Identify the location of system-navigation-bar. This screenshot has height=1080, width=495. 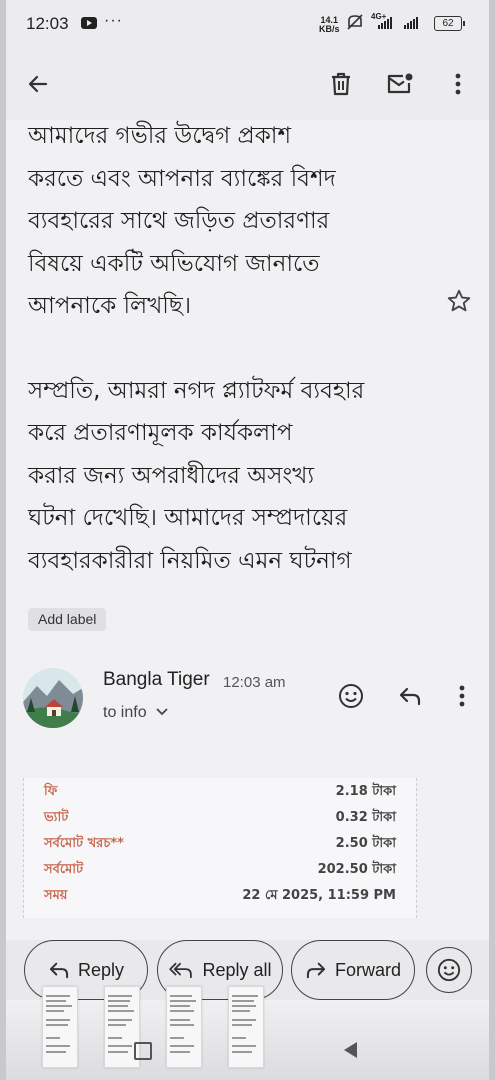
(247, 1033).